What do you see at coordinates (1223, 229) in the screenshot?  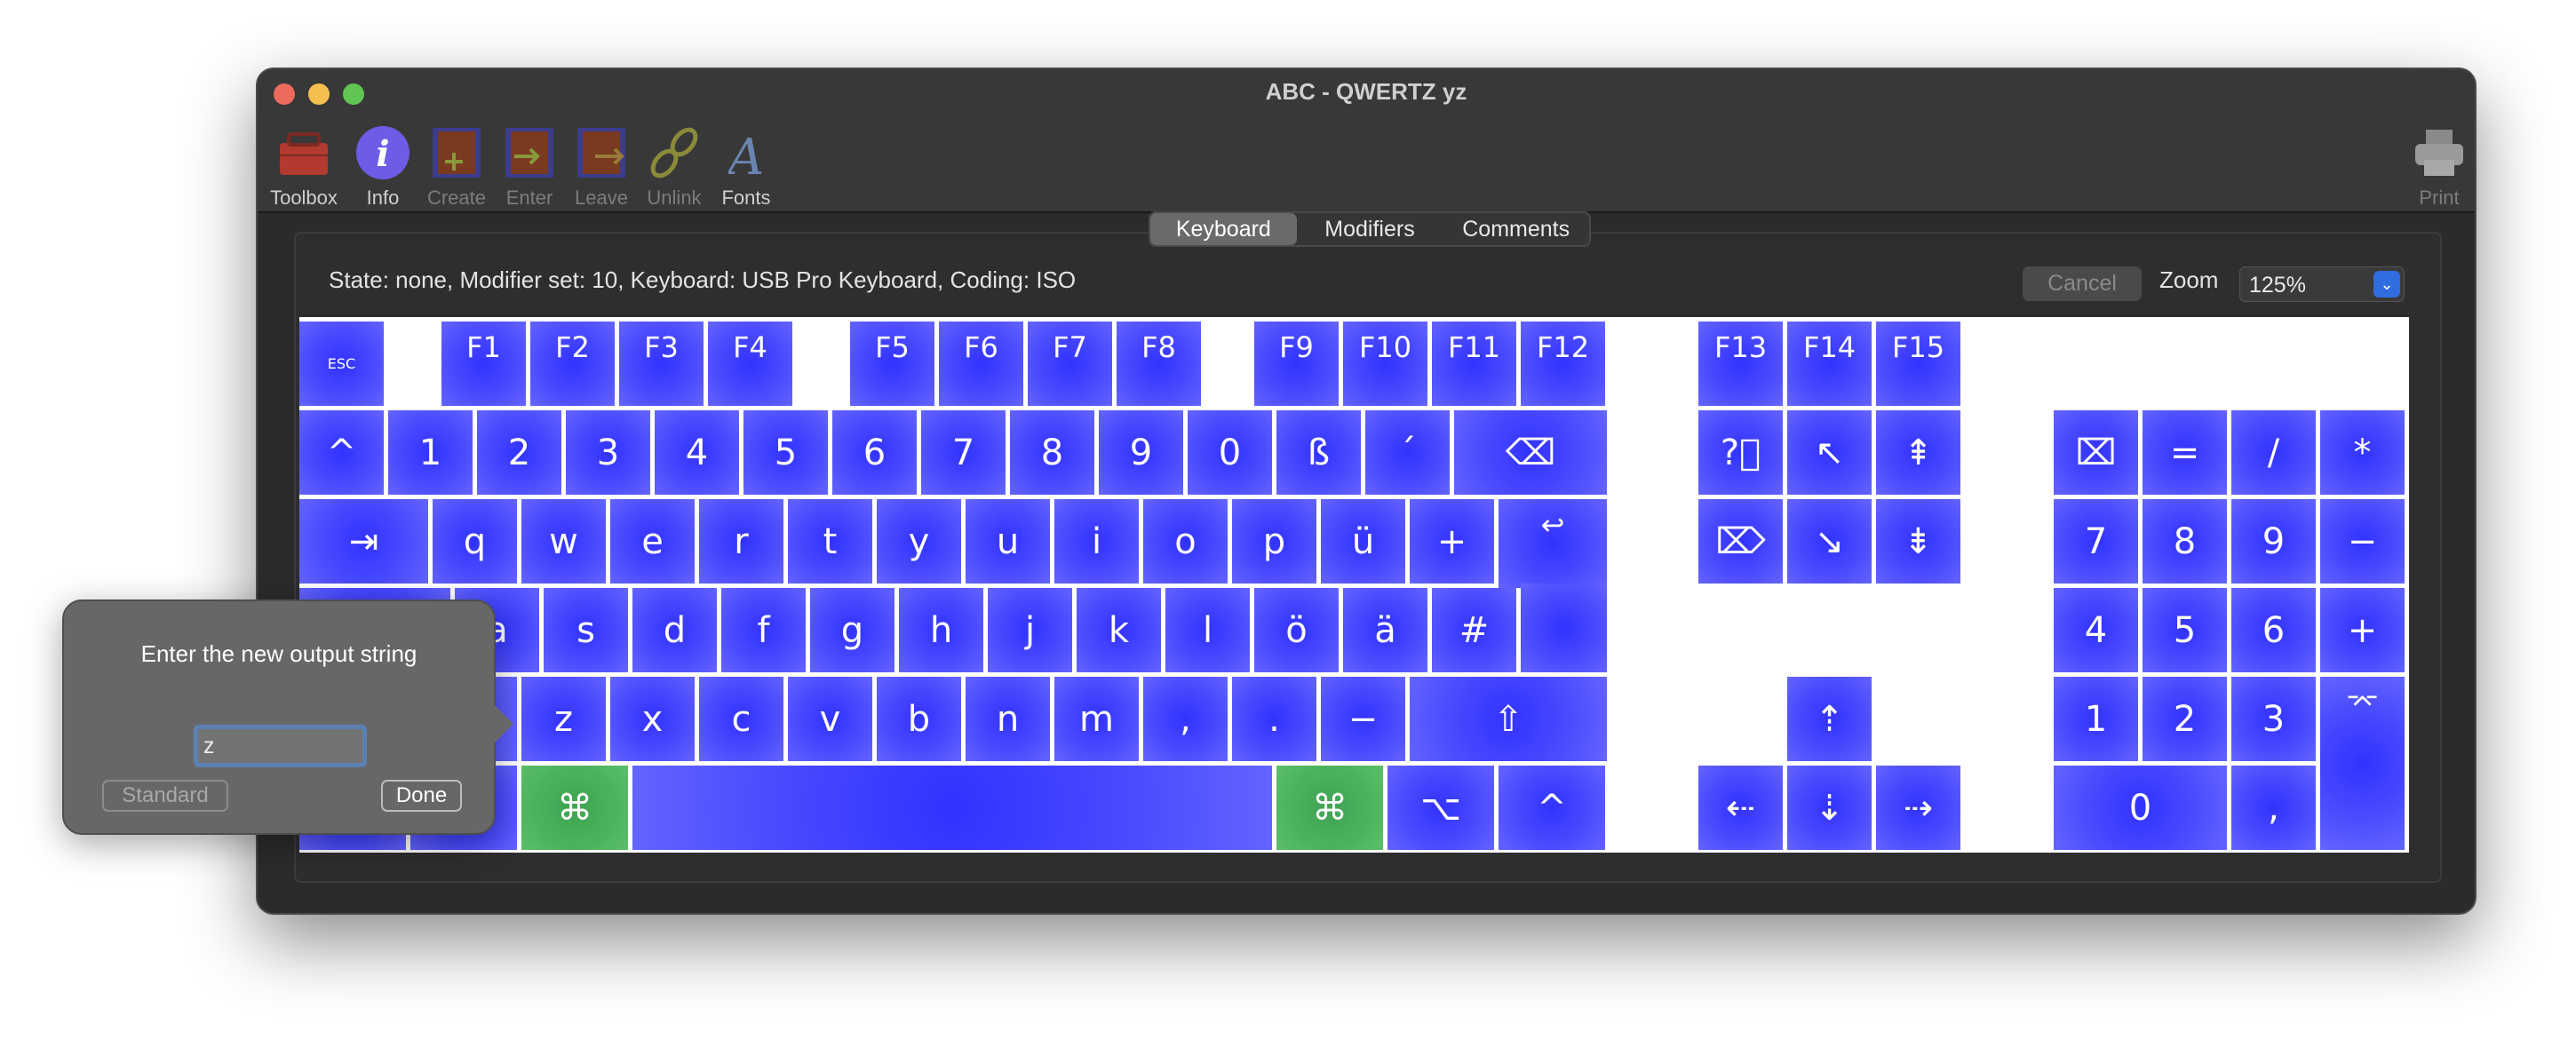 I see `tab-keyboard: Keyboard` at bounding box center [1223, 229].